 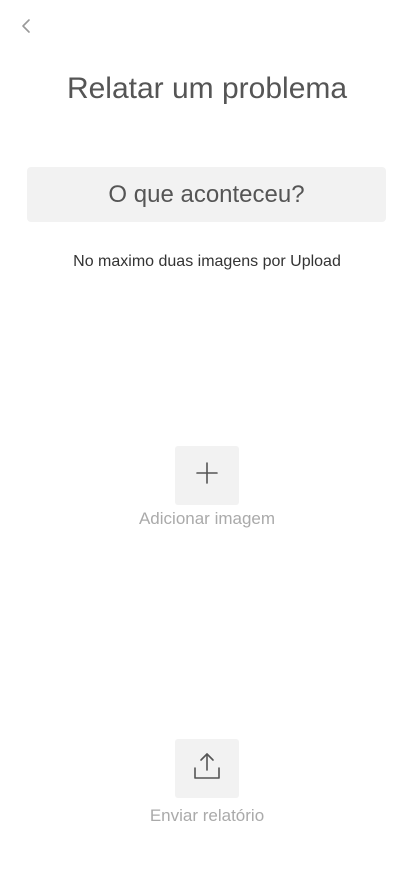 I want to click on send-report-button, so click(x=207, y=768).